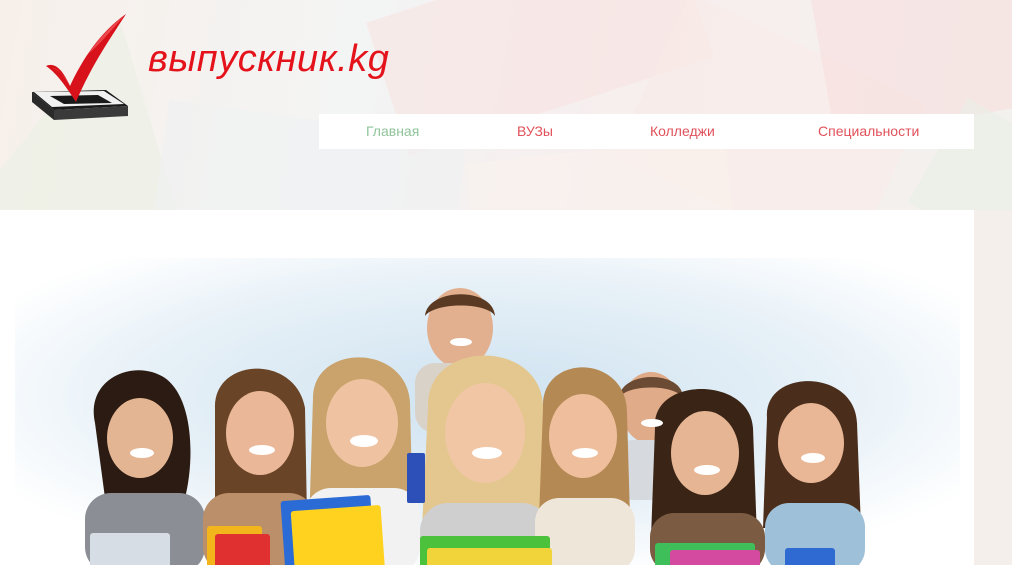 This screenshot has height=565, width=1012. Describe the element at coordinates (535, 131) in the screenshot. I see `nav-item-universities: ВУЗы` at that location.